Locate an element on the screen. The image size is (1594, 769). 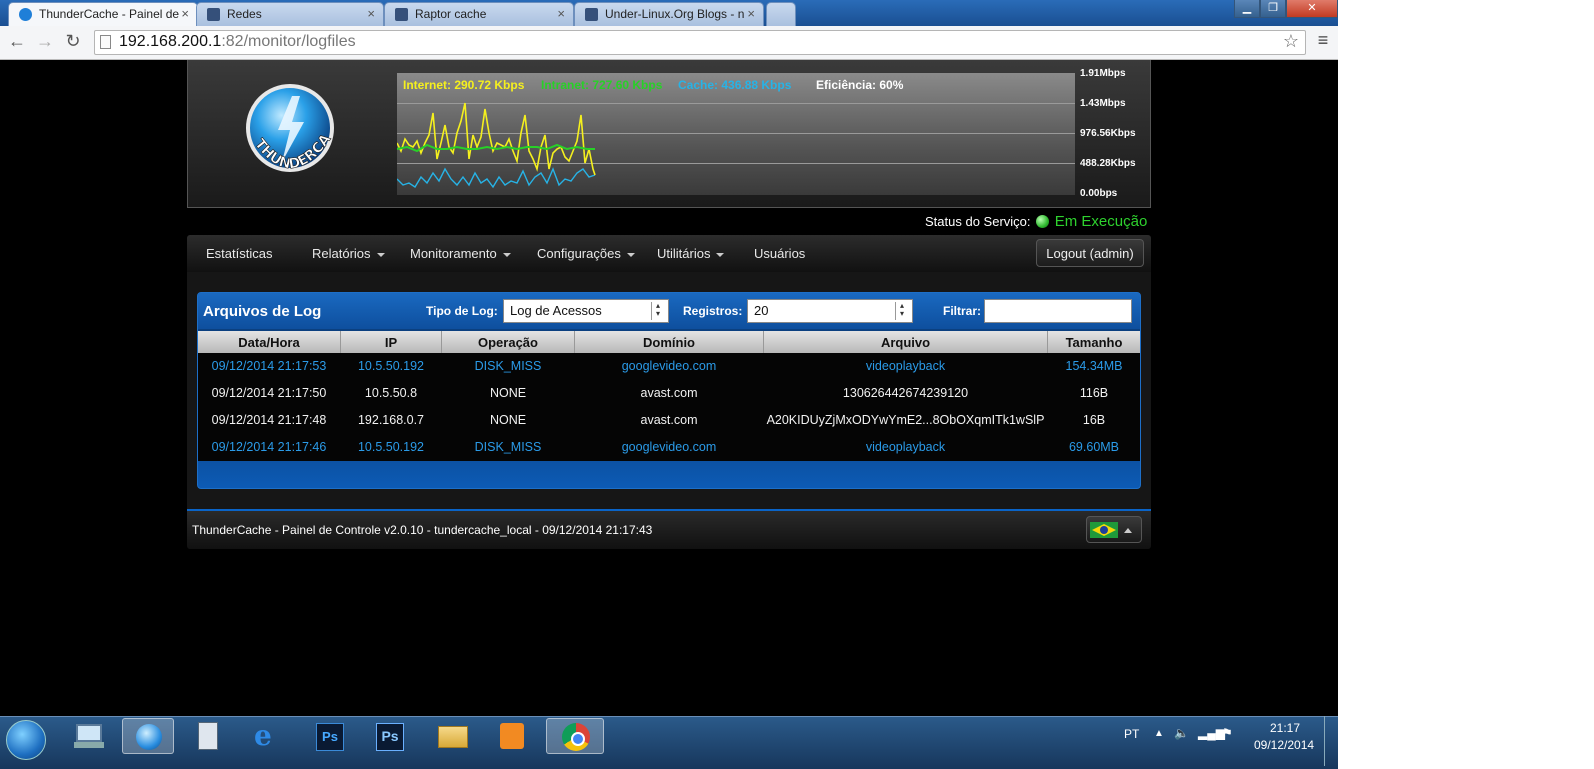
tray-expand-icon: ▲ is located at coordinates (1159, 733).